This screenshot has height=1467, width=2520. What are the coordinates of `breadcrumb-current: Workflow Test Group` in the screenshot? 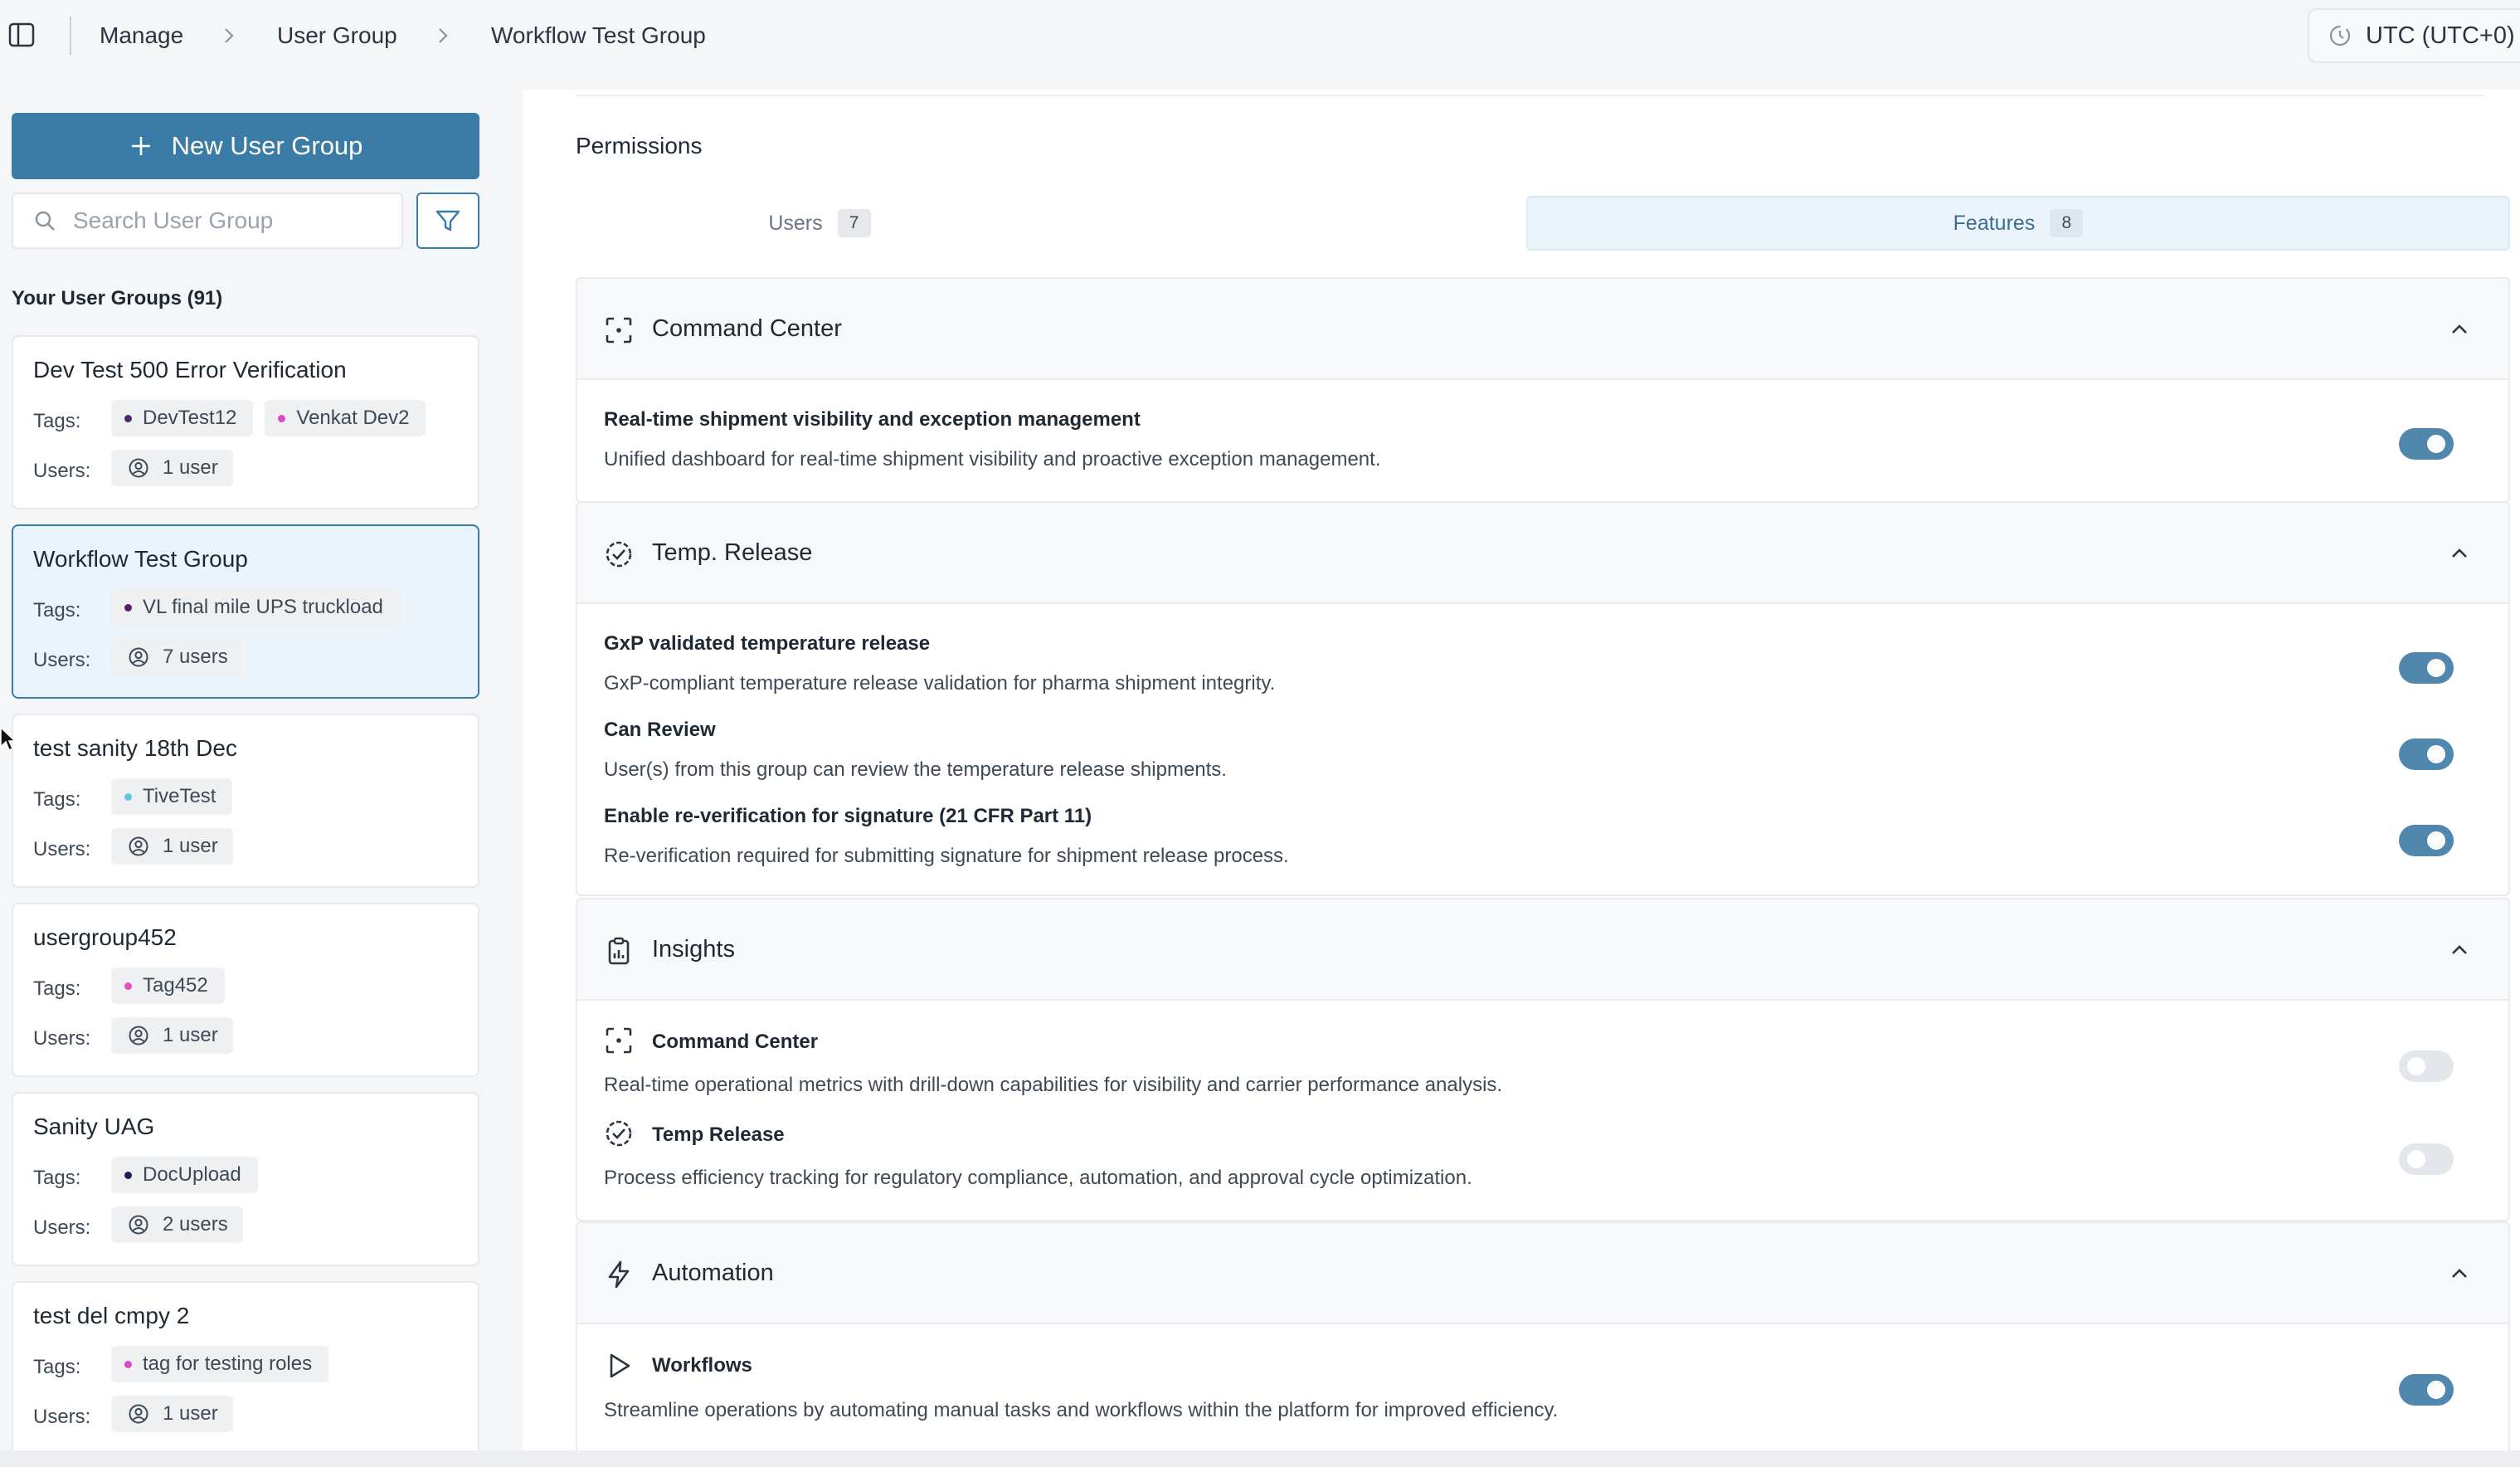 It's located at (598, 35).